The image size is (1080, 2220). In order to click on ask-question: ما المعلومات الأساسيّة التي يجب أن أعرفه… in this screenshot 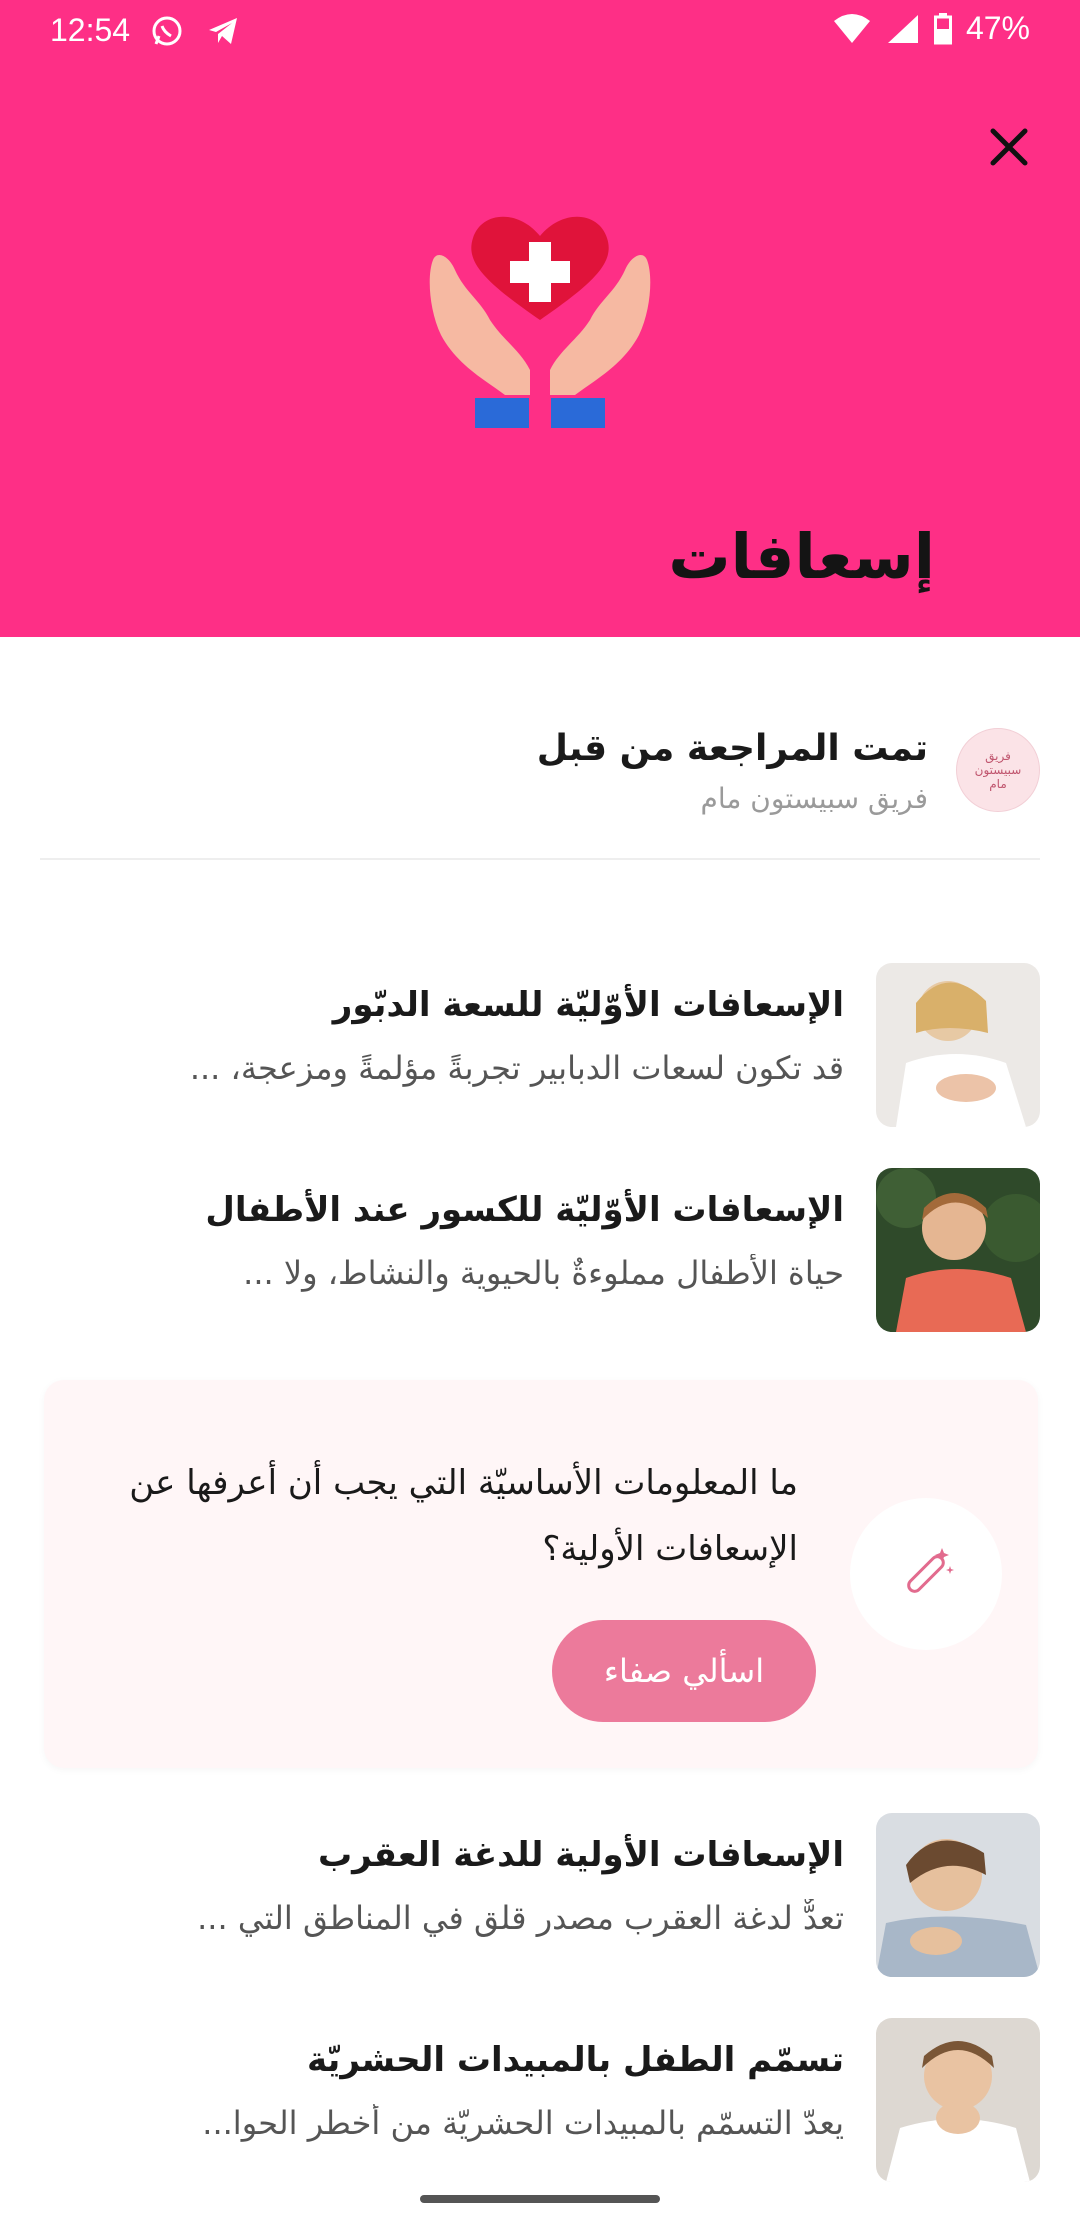, I will do `click(463, 1516)`.